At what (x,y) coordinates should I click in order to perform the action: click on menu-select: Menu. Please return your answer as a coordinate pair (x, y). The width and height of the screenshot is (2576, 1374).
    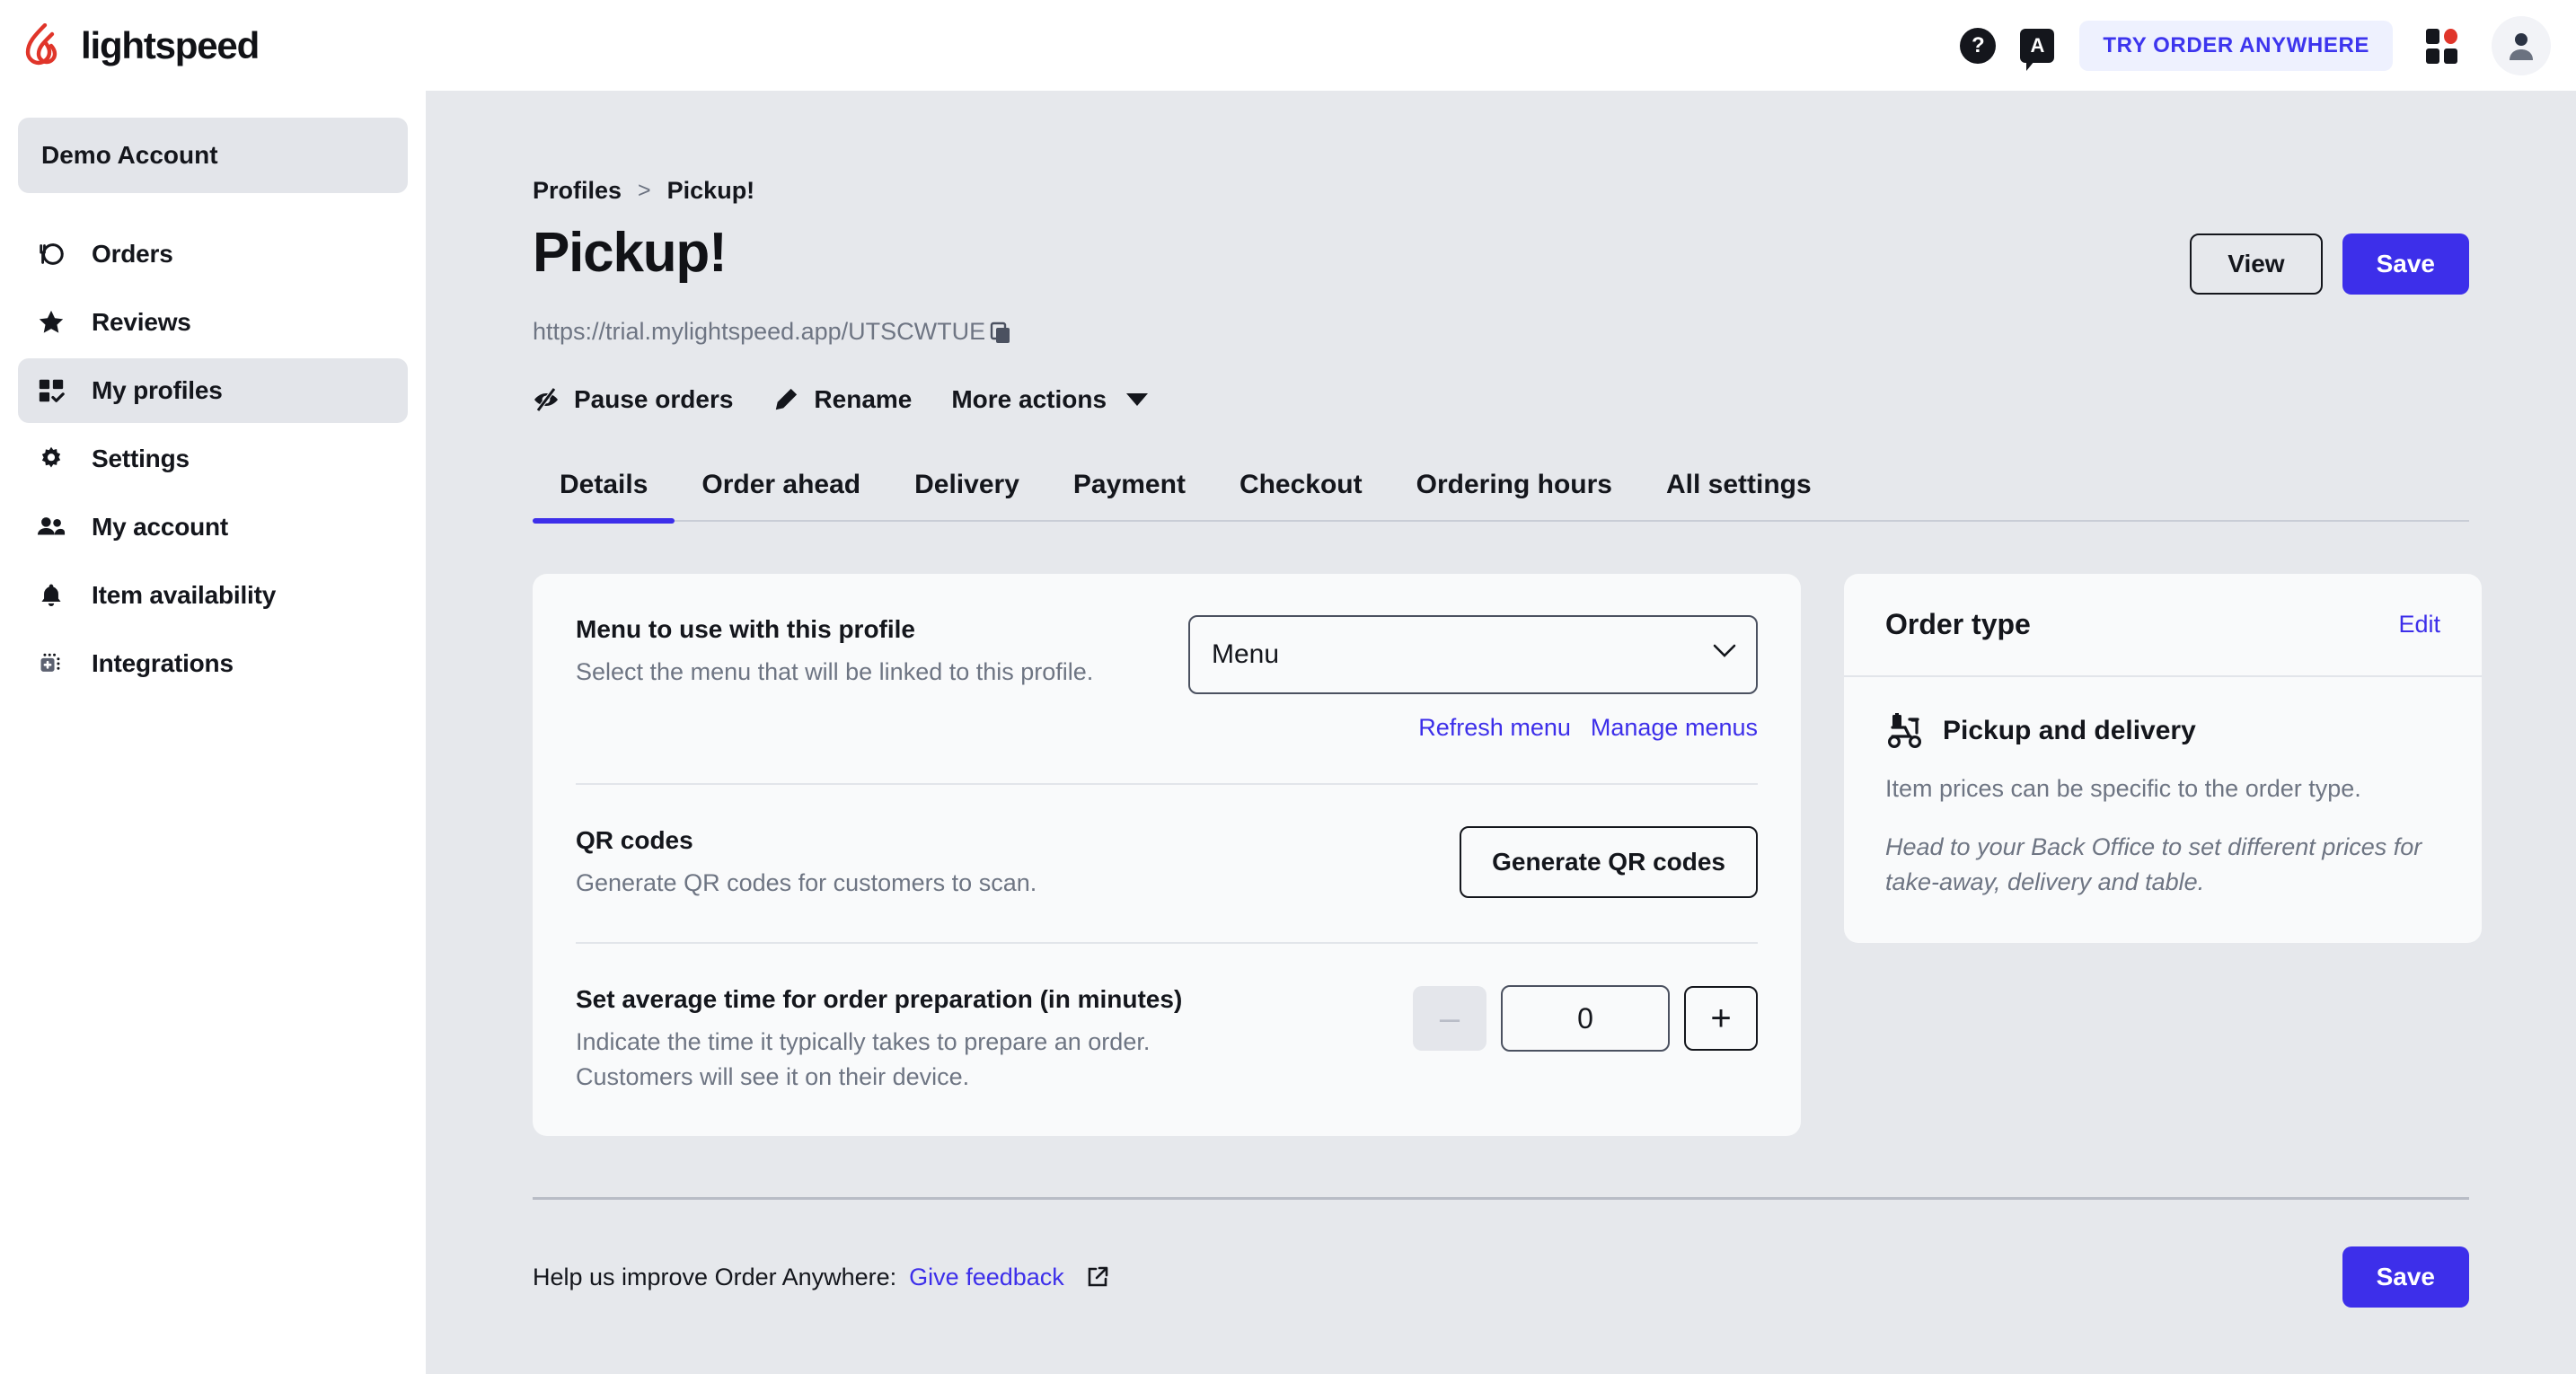
    Looking at the image, I should click on (1473, 654).